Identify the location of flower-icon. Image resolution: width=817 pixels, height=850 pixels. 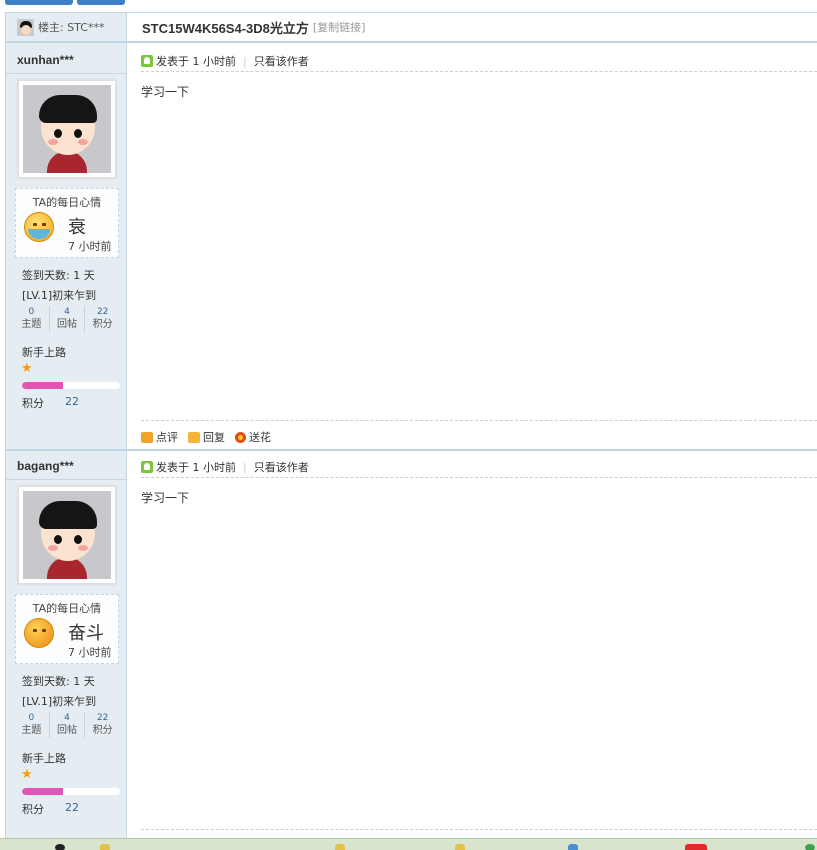
(240, 437).